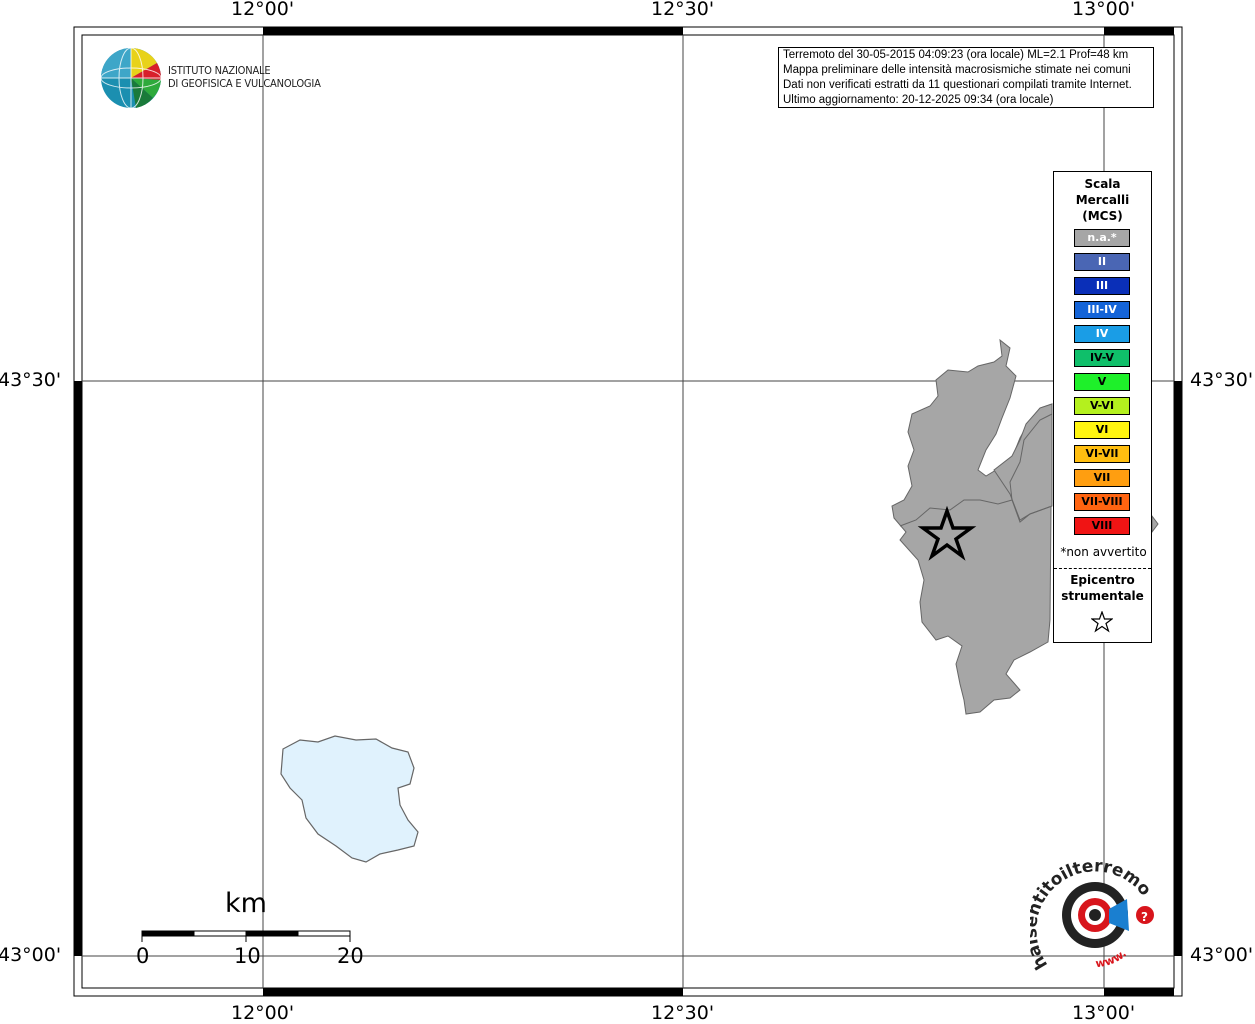  I want to click on legend-swatch: VII-VIII, so click(1102, 502).